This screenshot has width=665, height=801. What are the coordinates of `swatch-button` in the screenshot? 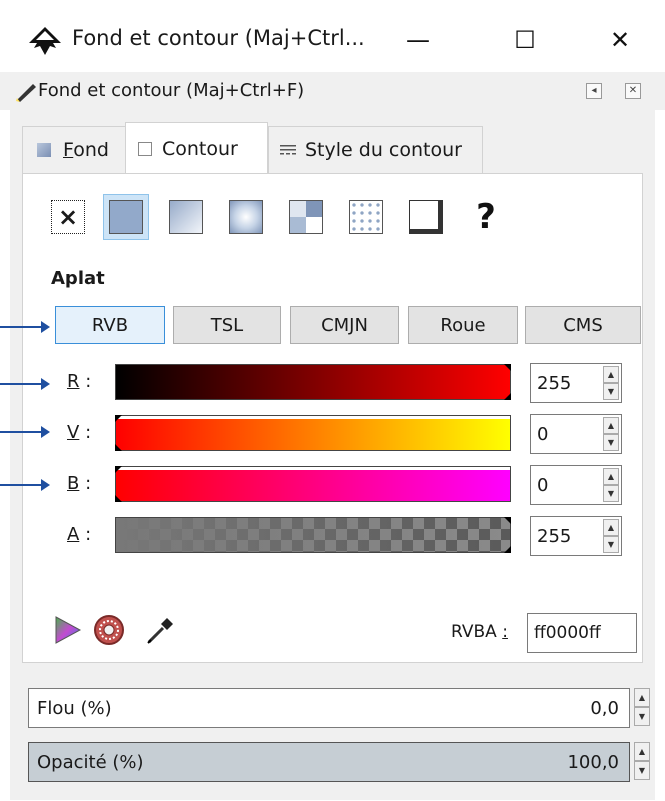 It's located at (426, 217).